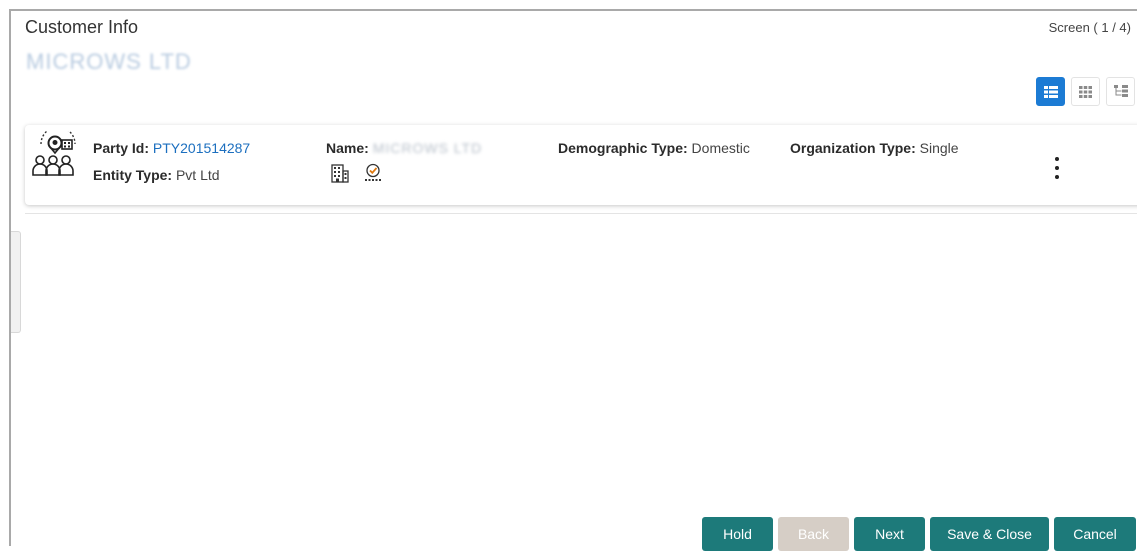 Image resolution: width=1137 pixels, height=551 pixels. I want to click on grid-view-button, so click(1085, 91).